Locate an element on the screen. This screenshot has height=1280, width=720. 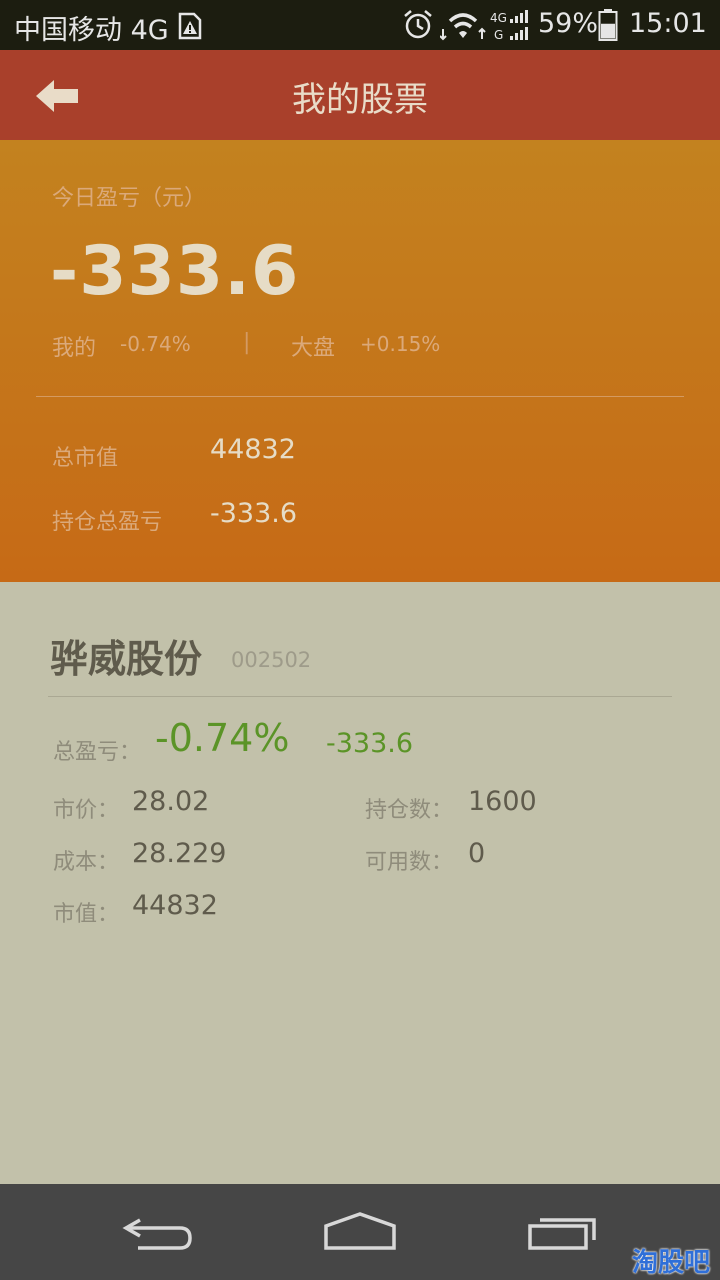
watermark-logo: 淘股吧 is located at coordinates (670, 1263).